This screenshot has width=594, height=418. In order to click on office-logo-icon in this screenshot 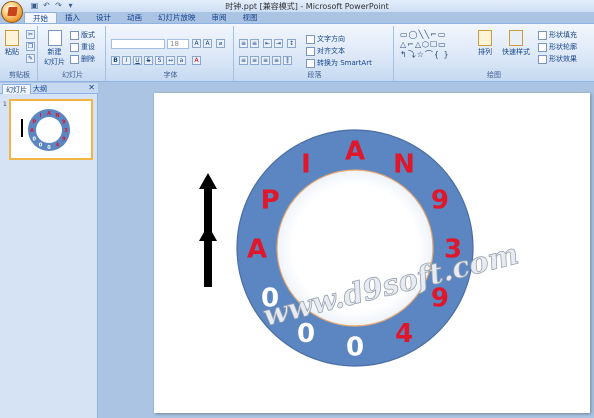, I will do `click(12, 11)`.